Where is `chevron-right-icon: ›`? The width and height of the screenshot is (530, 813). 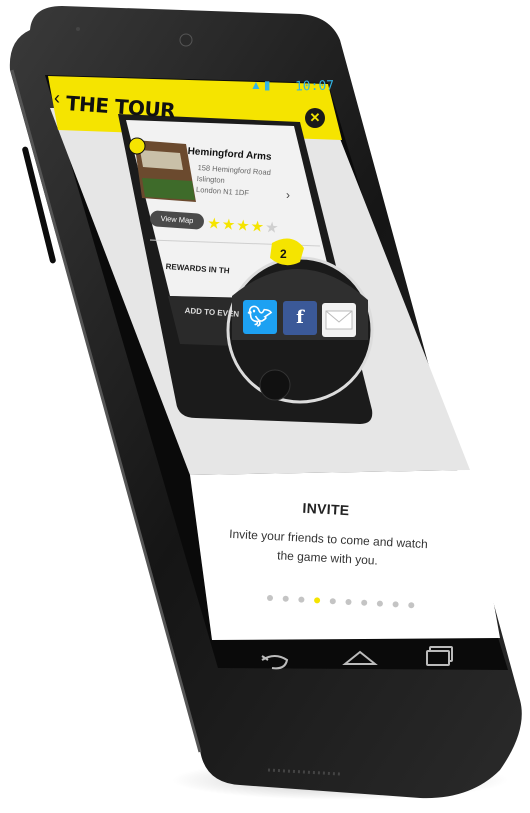 chevron-right-icon: › is located at coordinates (288, 195).